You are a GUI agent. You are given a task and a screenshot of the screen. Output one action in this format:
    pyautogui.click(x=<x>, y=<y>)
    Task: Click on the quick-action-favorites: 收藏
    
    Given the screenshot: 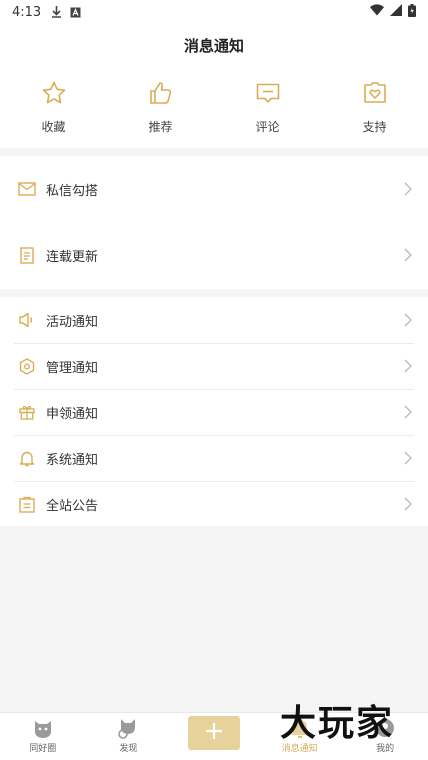 What is the action you would take?
    pyautogui.click(x=53, y=107)
    